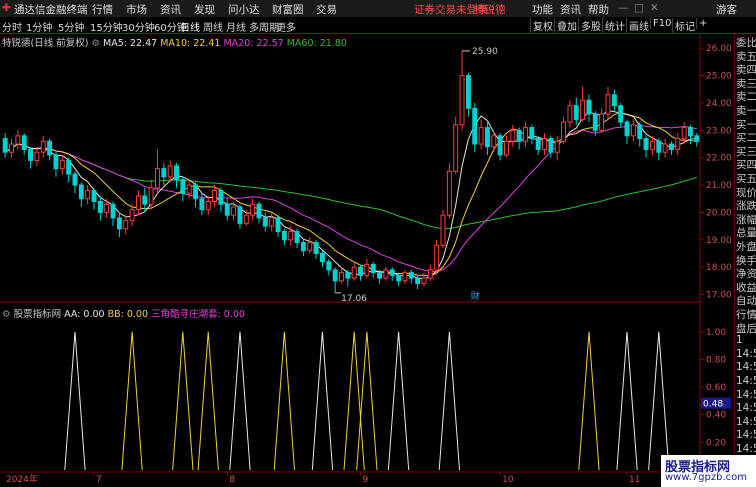  I want to click on stats-button: 统计, so click(614, 25).